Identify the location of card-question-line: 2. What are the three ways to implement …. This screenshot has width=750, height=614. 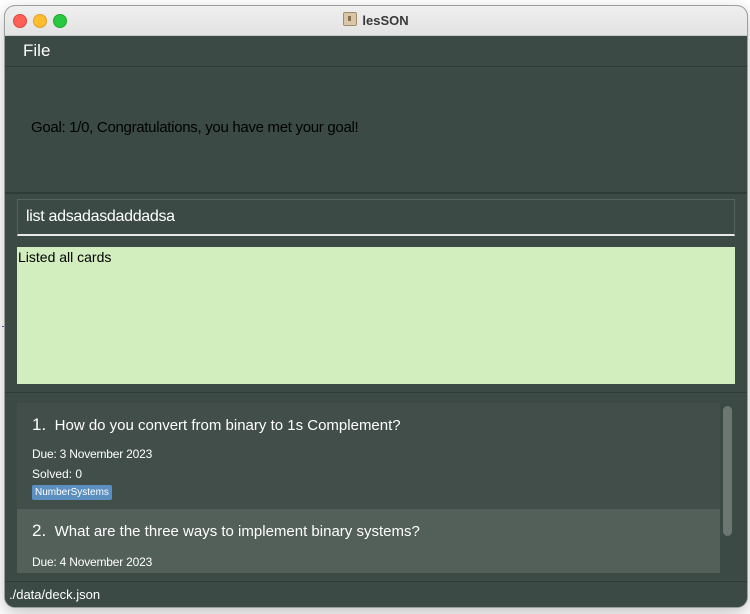
(226, 531).